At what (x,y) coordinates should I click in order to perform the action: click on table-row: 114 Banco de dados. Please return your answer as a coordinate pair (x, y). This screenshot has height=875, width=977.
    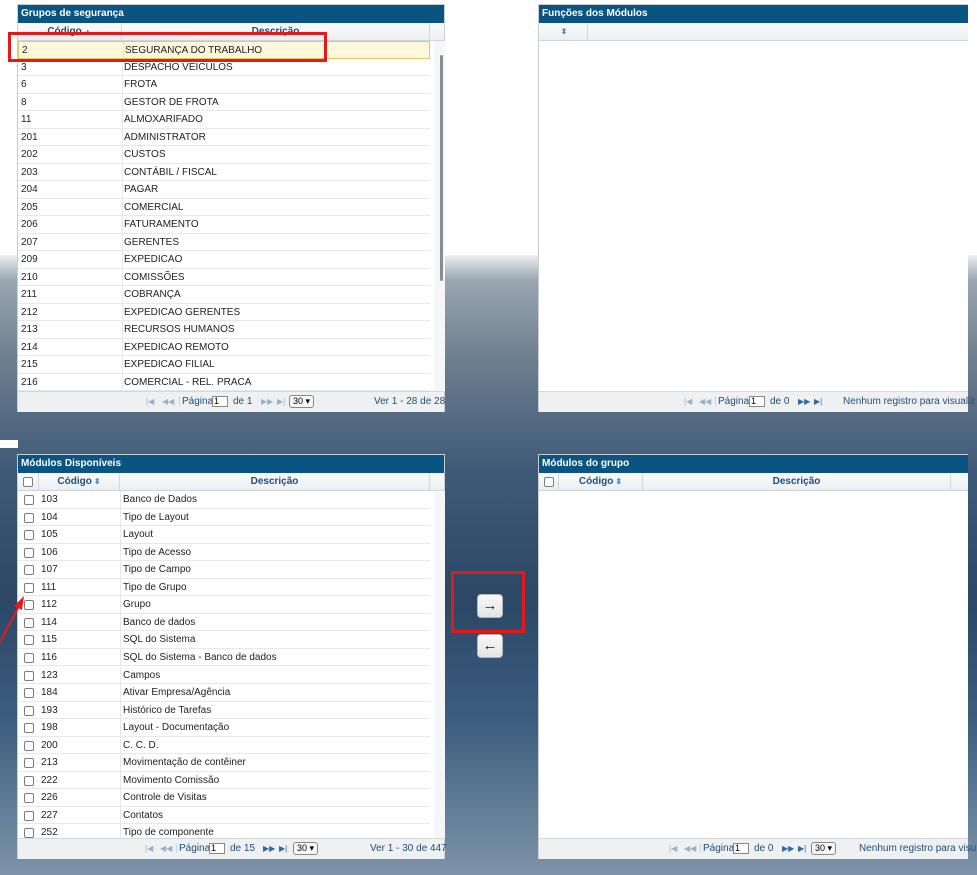
    Looking at the image, I should click on (224, 622).